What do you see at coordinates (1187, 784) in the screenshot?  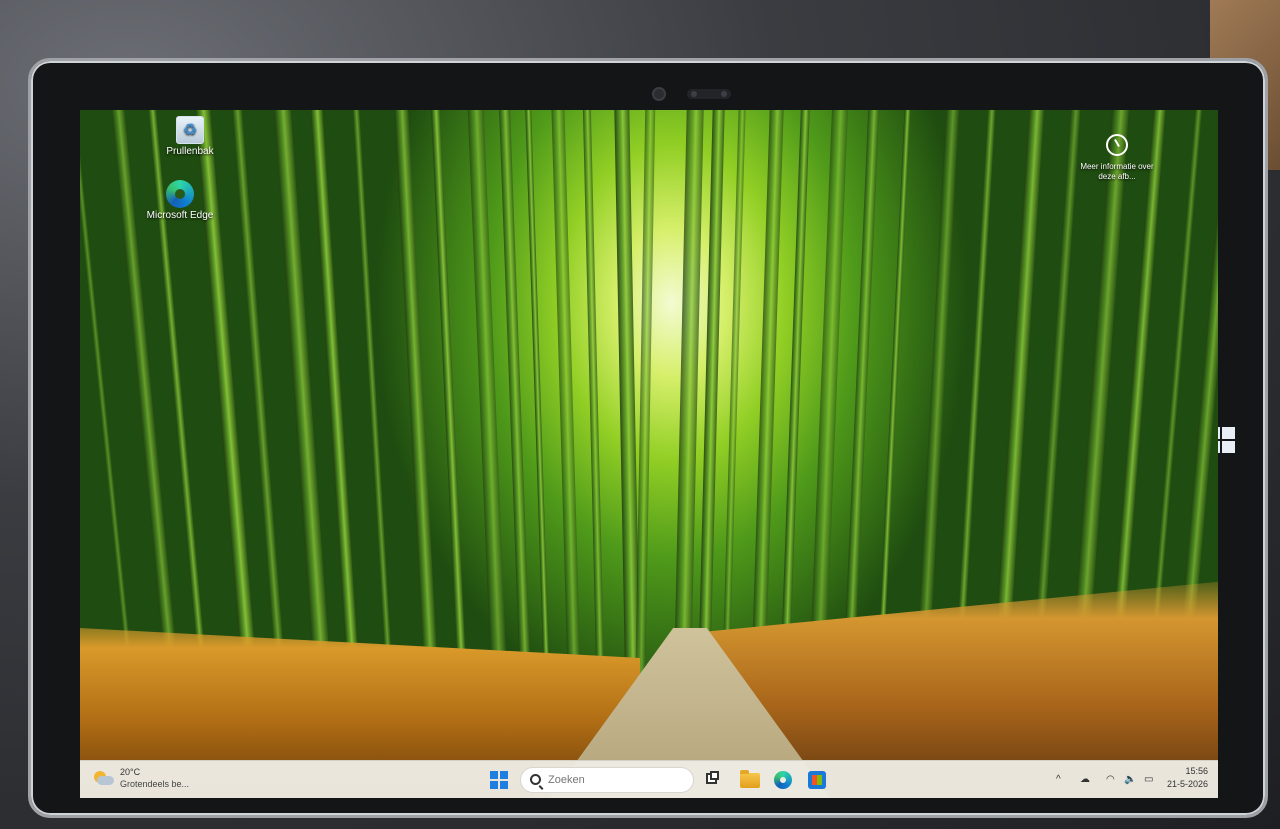 I see `clock-date: 21-5-2026` at bounding box center [1187, 784].